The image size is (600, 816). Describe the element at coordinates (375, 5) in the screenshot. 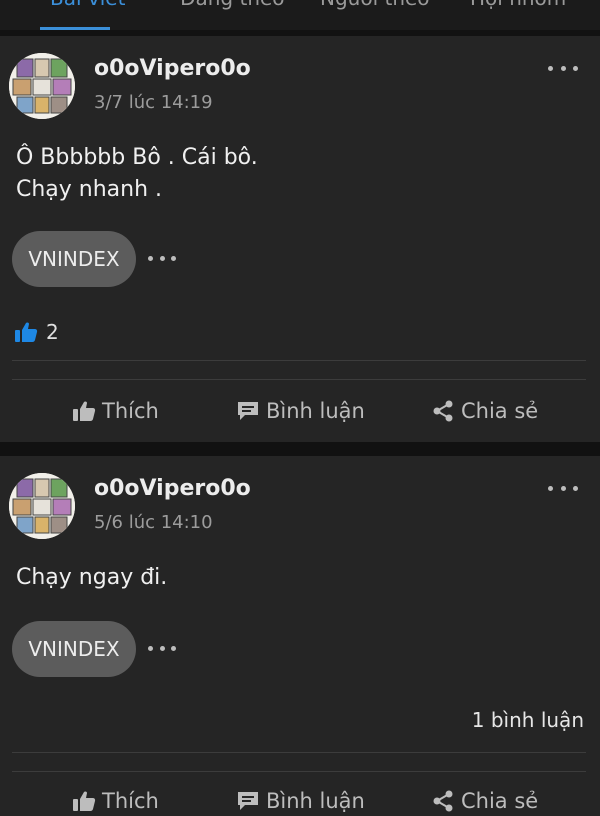

I see `tab-followers: Người theo` at that location.